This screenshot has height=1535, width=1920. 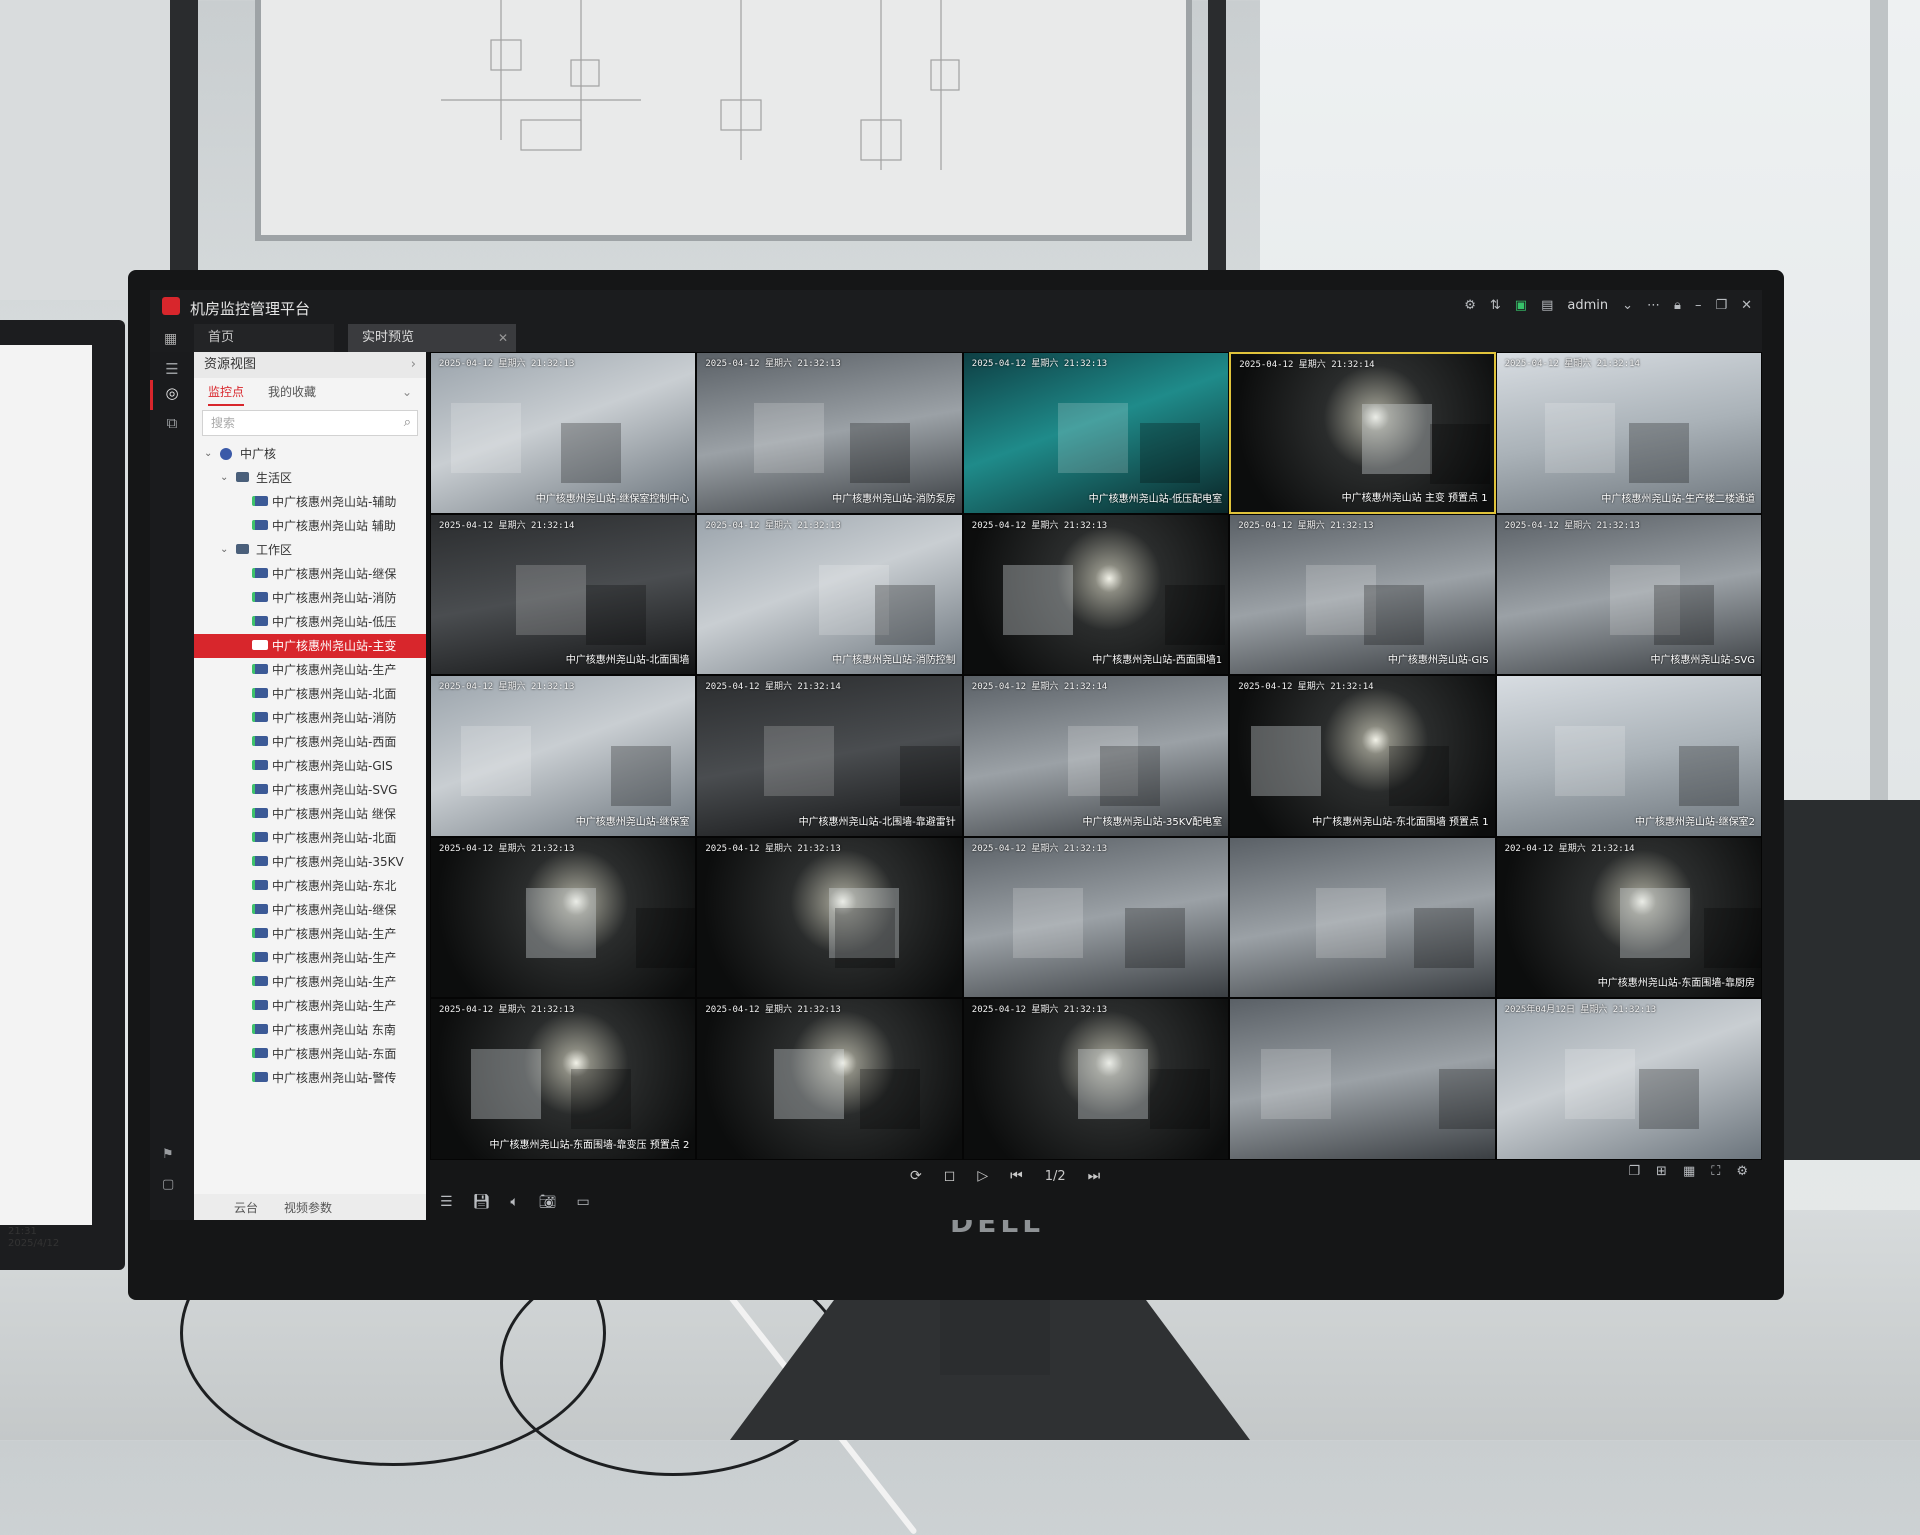 What do you see at coordinates (310, 526) in the screenshot?
I see `tree-camera-item: 中广核惠州尧山站 辅助` at bounding box center [310, 526].